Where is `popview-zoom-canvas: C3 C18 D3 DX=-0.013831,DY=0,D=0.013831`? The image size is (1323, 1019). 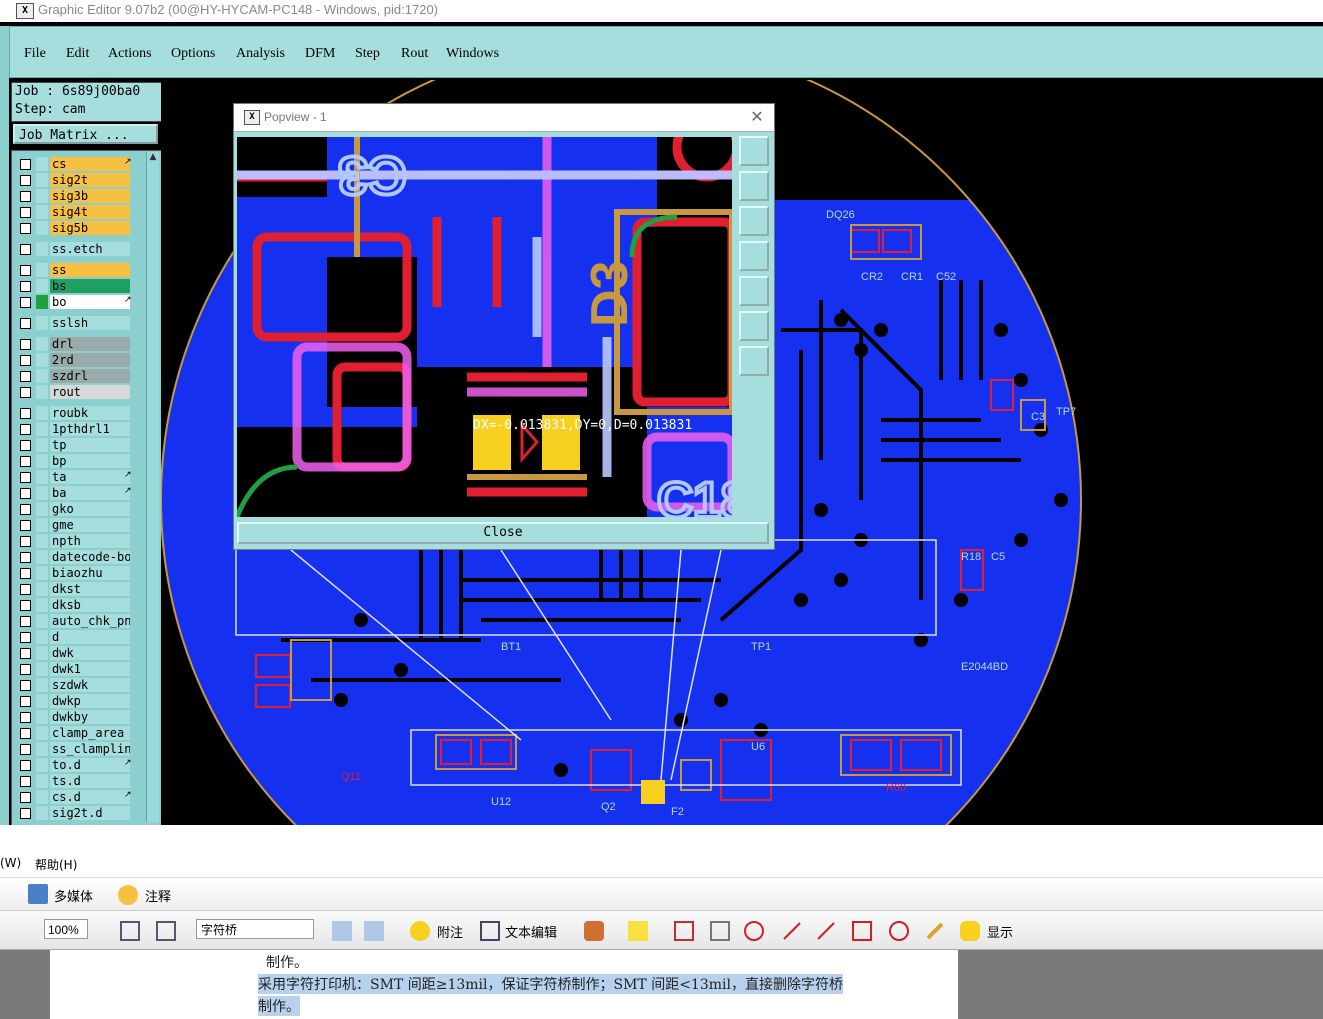
popview-zoom-canvas: C3 C18 D3 DX=-0.013831,DY=0,D=0.013831 is located at coordinates (484, 327).